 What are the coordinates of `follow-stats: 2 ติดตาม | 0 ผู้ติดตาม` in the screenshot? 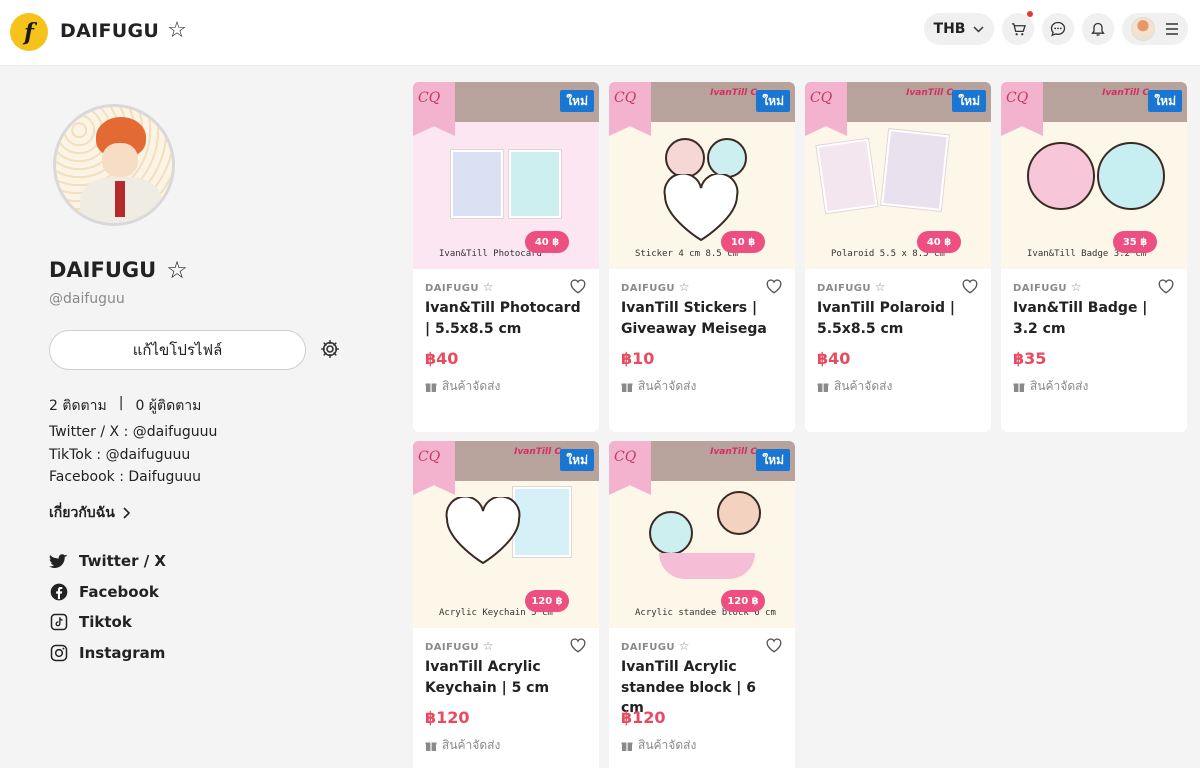 It's located at (125, 406).